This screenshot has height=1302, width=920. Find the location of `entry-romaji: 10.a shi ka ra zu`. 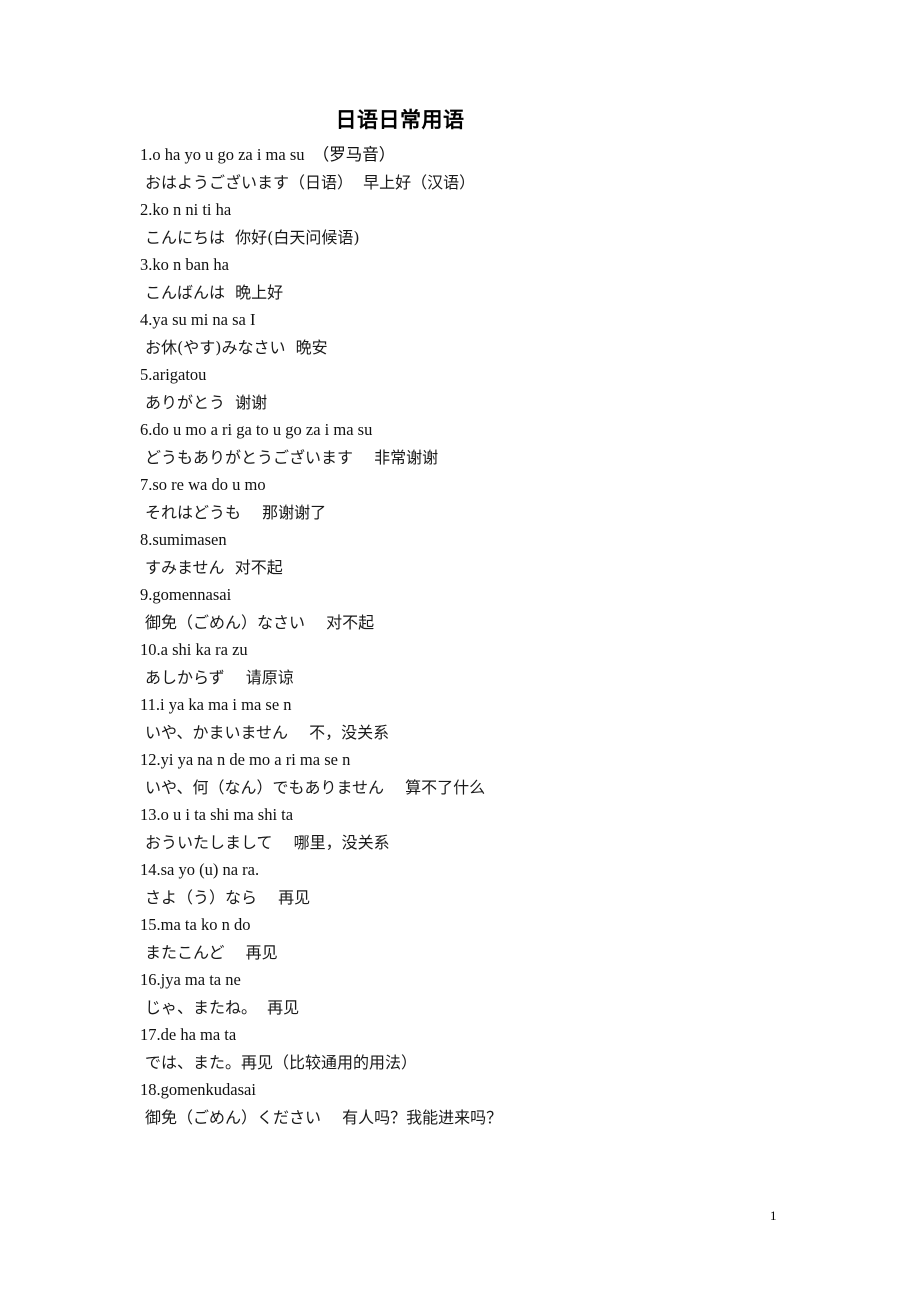

entry-romaji: 10.a shi ka ra zu is located at coordinates (194, 649).